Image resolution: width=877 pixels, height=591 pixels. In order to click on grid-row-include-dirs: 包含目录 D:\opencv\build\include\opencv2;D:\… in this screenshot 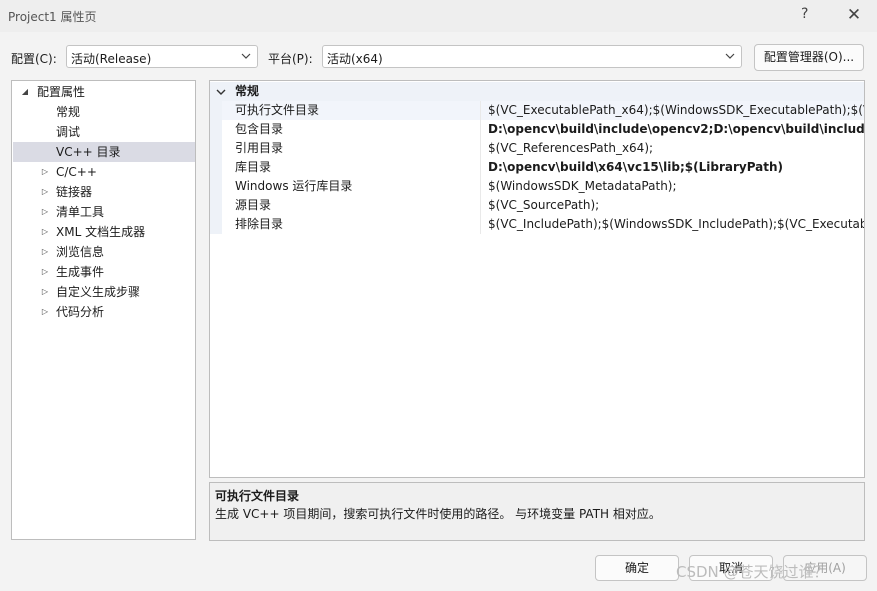, I will do `click(537, 129)`.